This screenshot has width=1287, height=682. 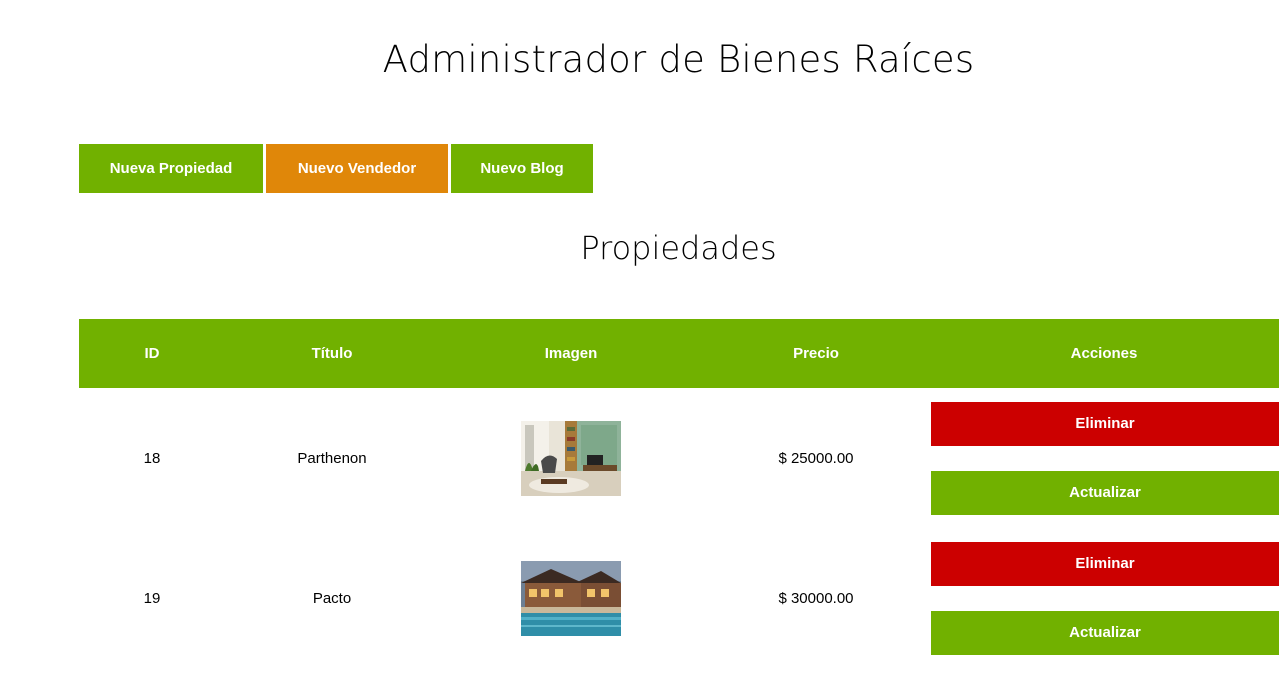 I want to click on column-header-id: ID, so click(x=152, y=353).